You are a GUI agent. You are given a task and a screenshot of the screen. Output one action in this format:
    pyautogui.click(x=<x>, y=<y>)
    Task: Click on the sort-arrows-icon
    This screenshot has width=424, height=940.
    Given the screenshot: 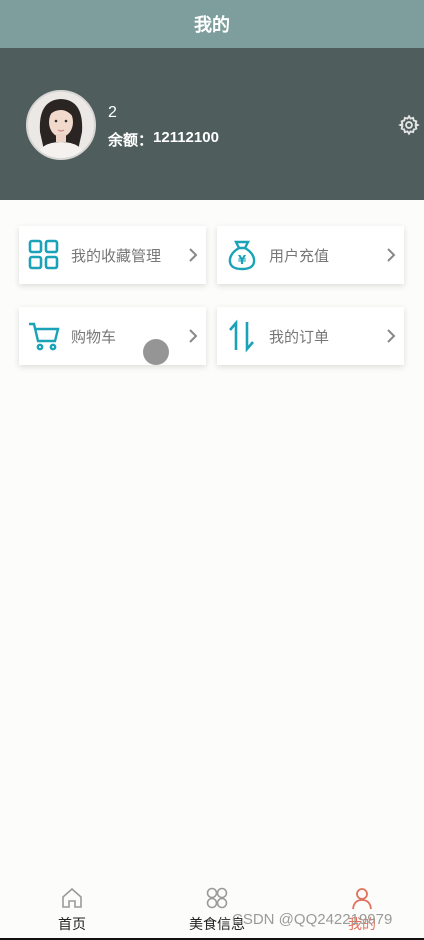 What is the action you would take?
    pyautogui.click(x=242, y=336)
    